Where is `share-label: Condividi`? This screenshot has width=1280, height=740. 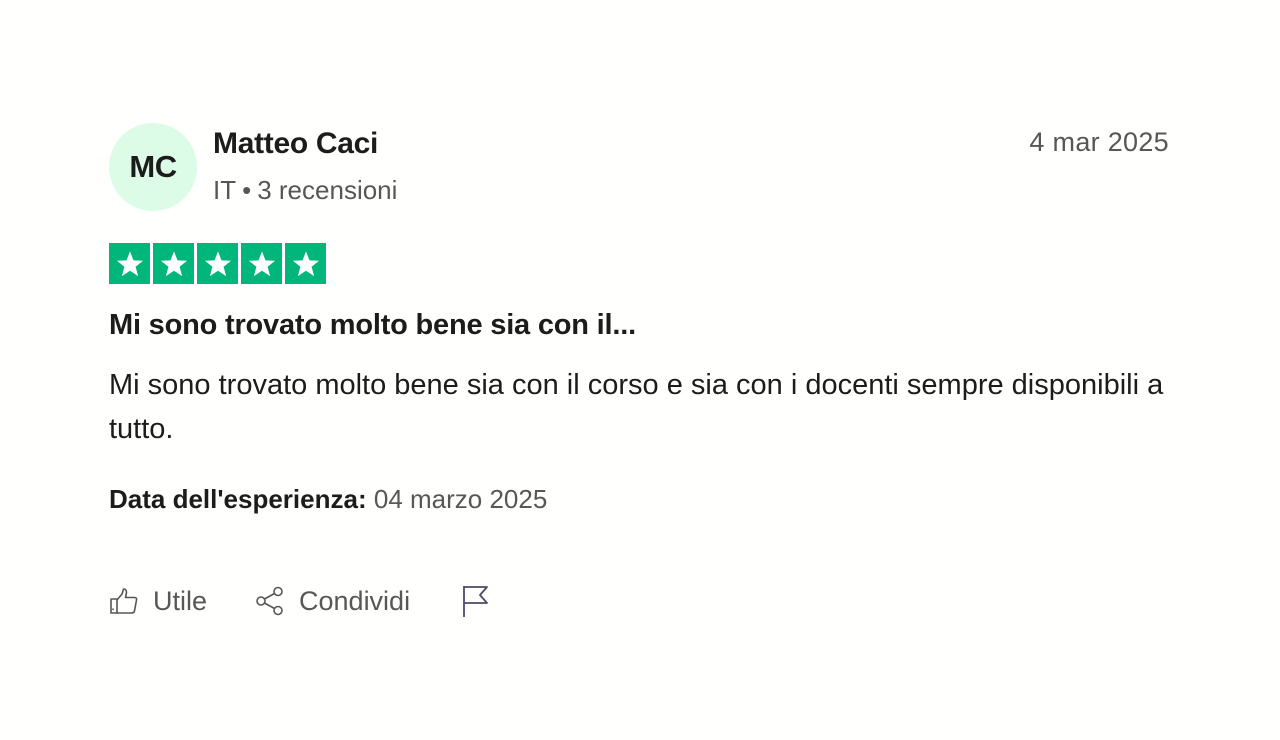
share-label: Condividi is located at coordinates (355, 600).